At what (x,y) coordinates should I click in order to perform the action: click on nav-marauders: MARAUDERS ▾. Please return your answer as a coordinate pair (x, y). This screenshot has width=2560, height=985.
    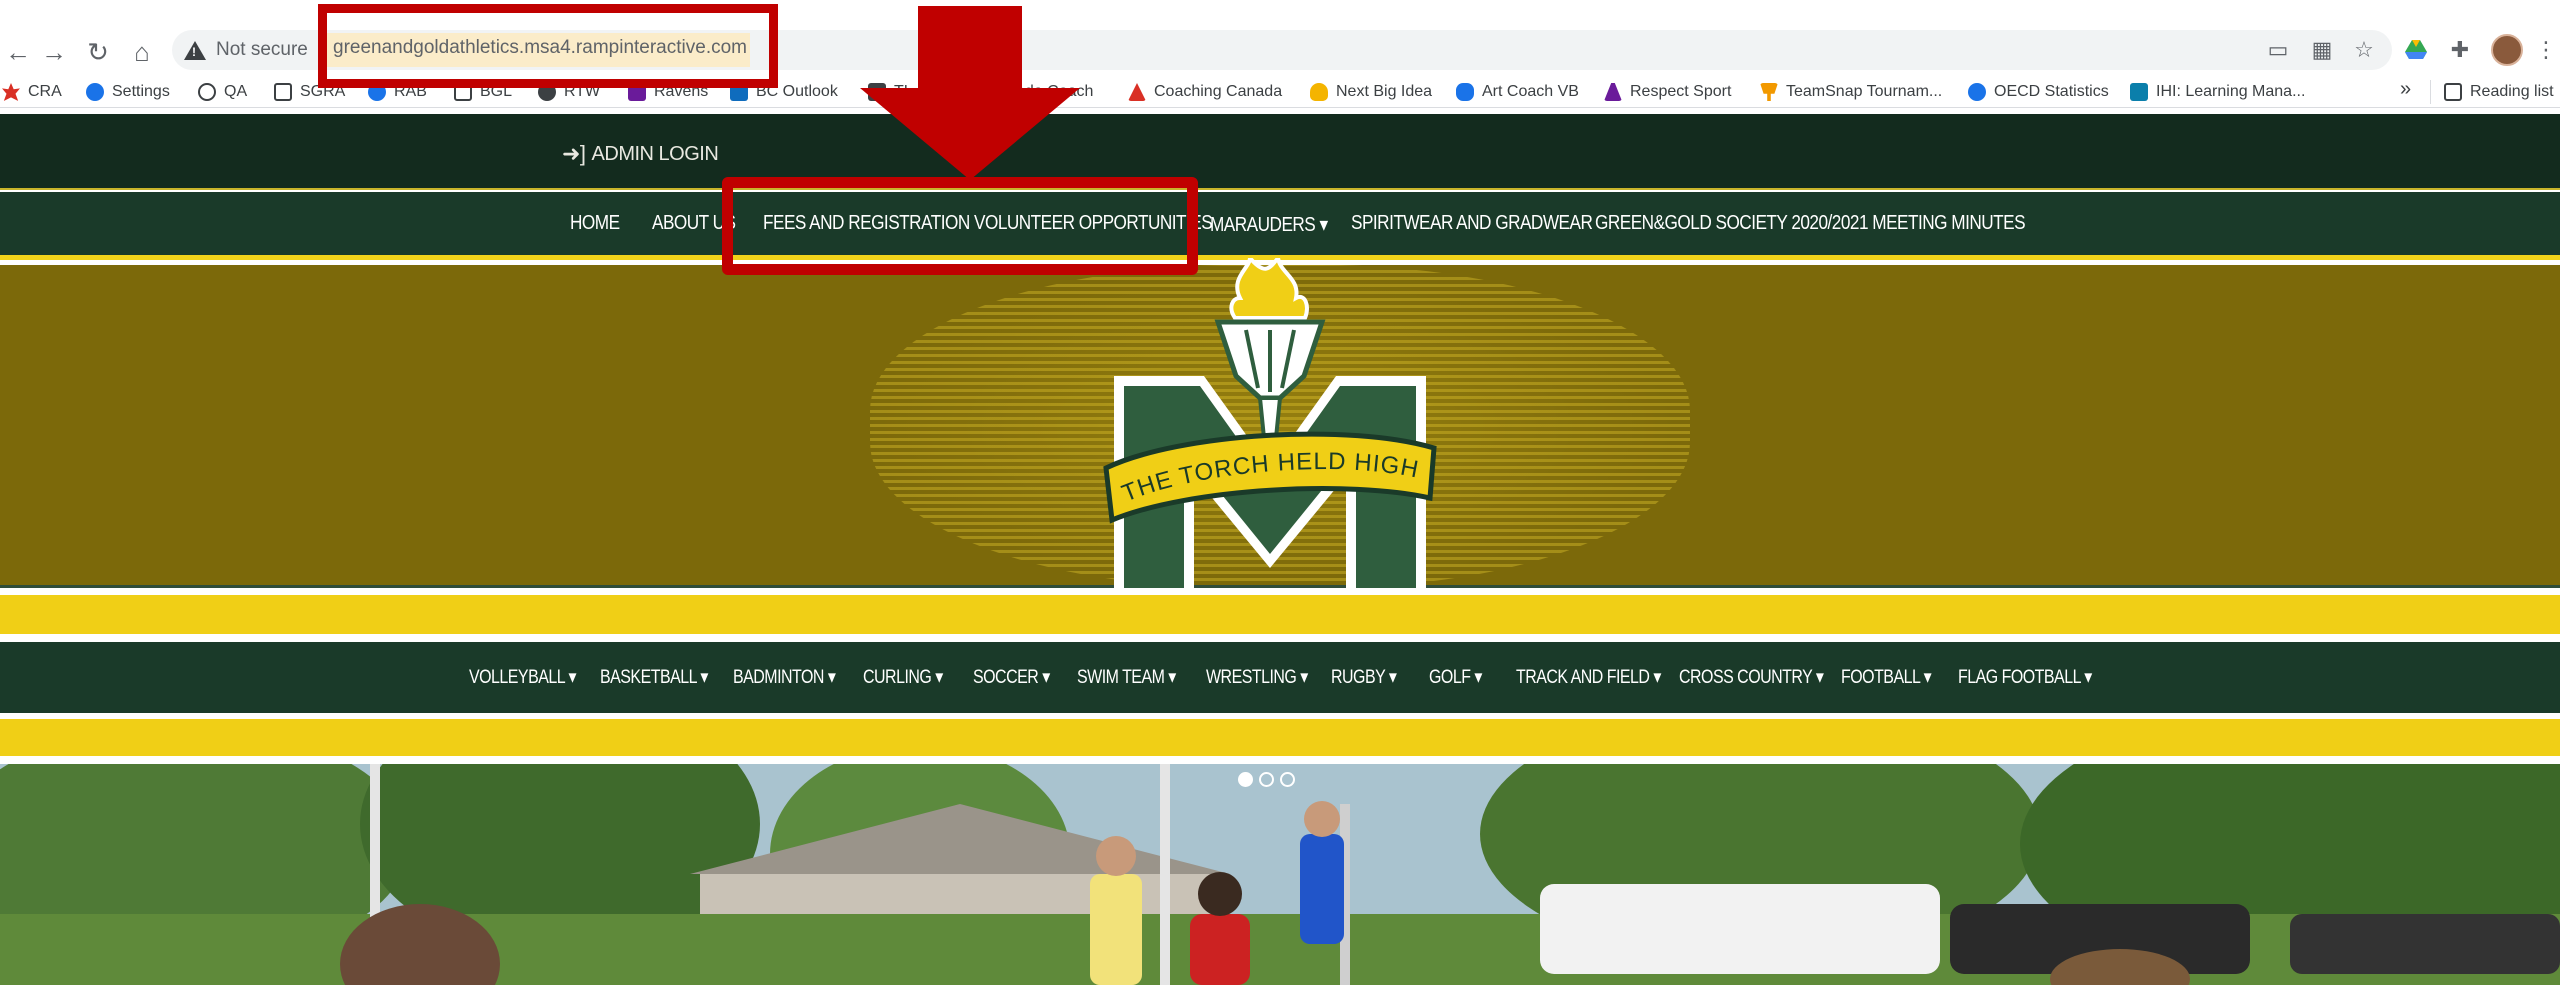
    Looking at the image, I should click on (1269, 224).